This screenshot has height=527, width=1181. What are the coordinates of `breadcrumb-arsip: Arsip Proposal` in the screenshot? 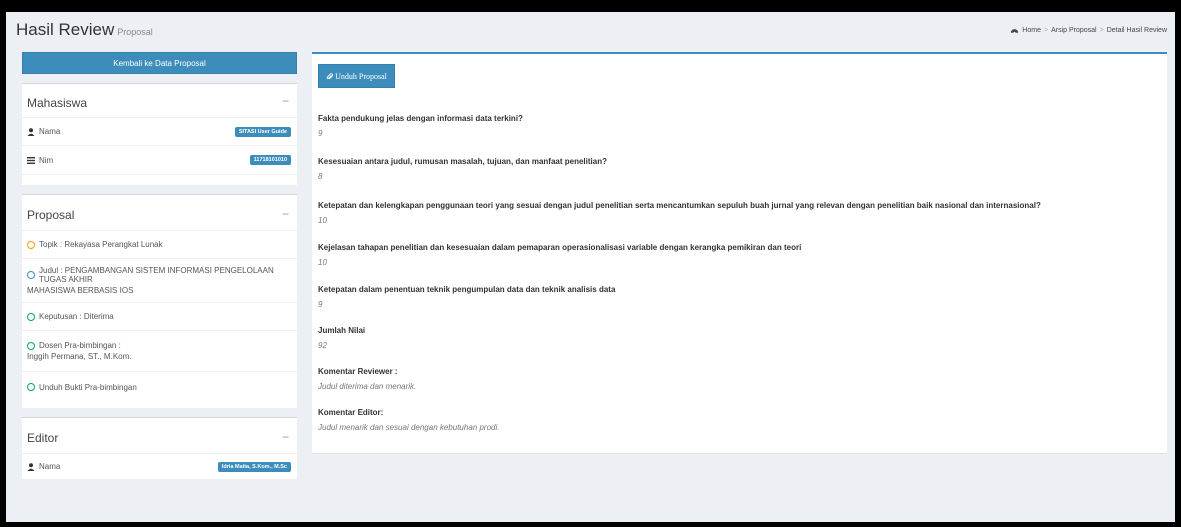 It's located at (1074, 30).